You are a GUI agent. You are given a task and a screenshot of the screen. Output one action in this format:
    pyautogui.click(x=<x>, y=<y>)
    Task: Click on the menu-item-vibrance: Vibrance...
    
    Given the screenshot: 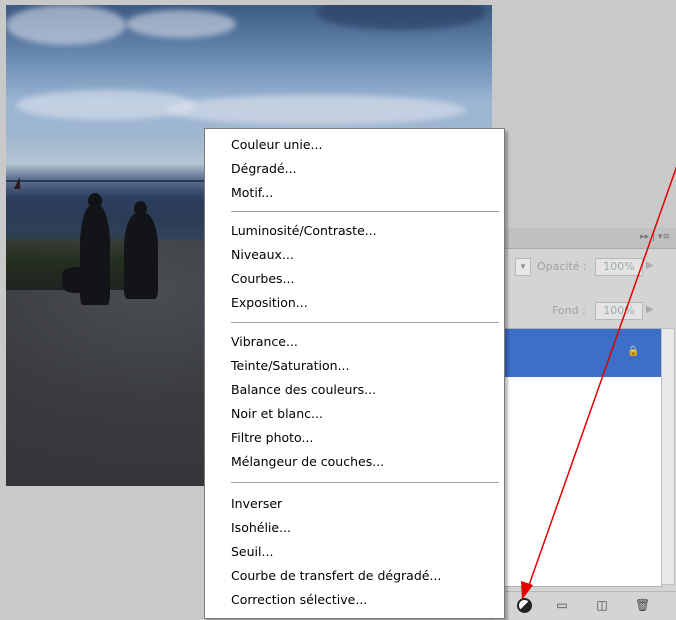 What is the action you would take?
    pyautogui.click(x=264, y=341)
    